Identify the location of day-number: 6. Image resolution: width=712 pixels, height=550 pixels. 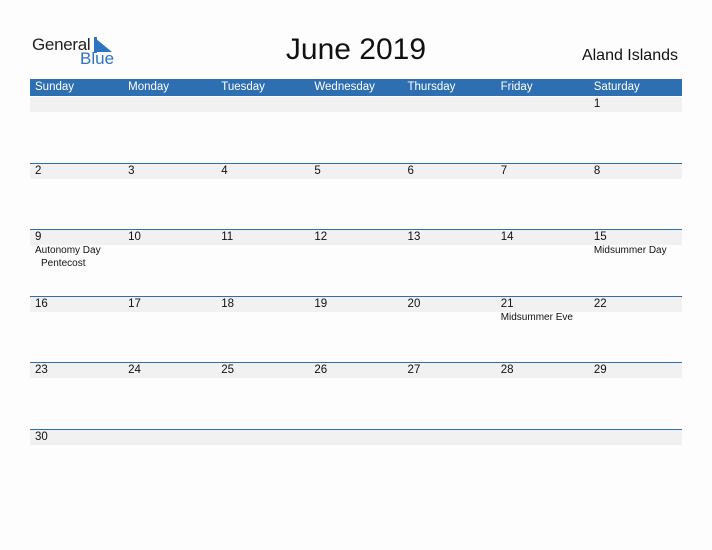
(410, 170).